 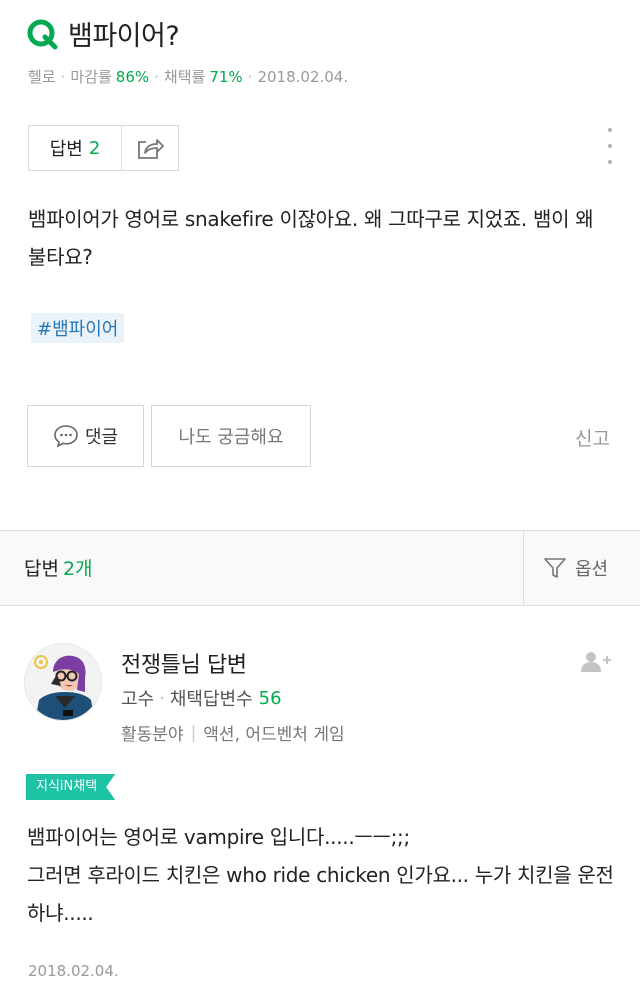 What do you see at coordinates (124, 36) in the screenshot?
I see `question-title: 뱀파이어?` at bounding box center [124, 36].